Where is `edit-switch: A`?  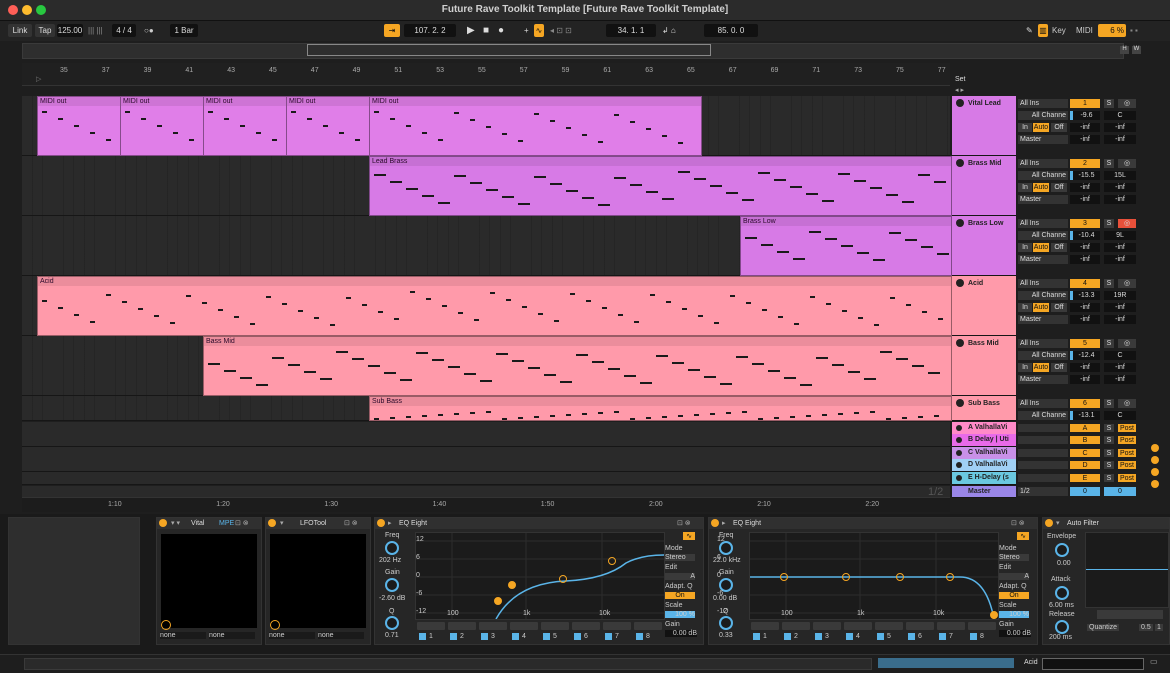 edit-switch: A is located at coordinates (1014, 576).